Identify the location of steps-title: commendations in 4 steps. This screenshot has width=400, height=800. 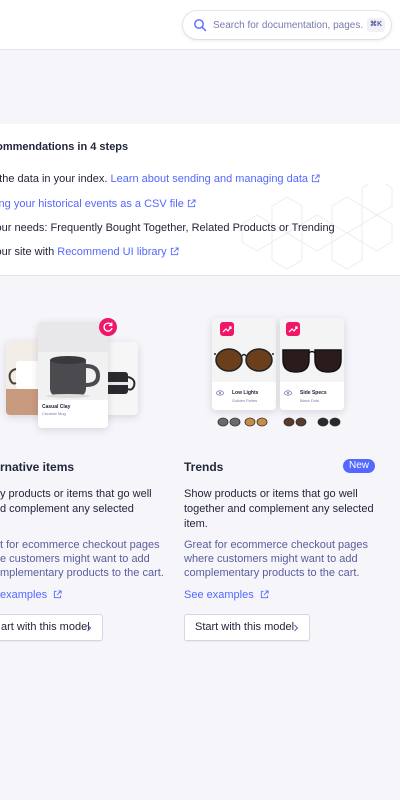
(64, 147).